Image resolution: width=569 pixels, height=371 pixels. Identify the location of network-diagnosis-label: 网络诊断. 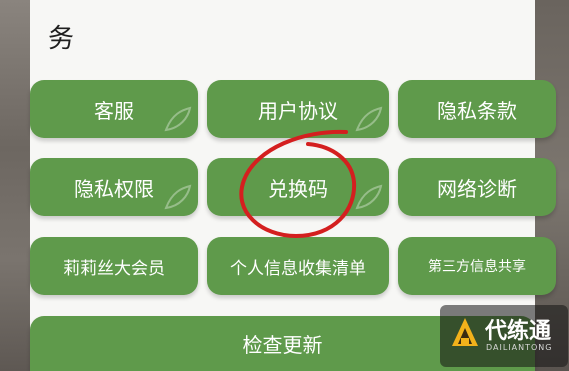
(477, 188).